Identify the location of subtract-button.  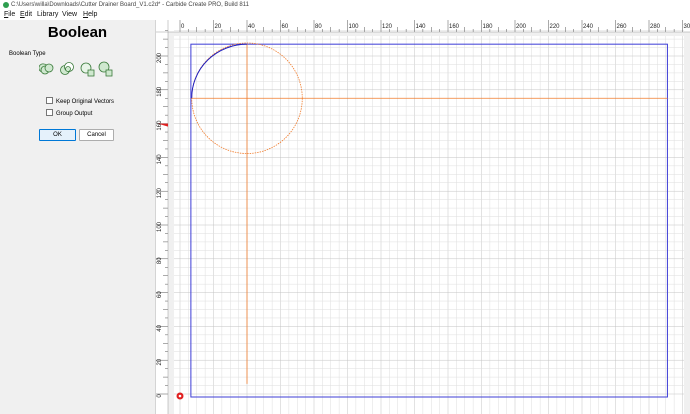
(67, 69).